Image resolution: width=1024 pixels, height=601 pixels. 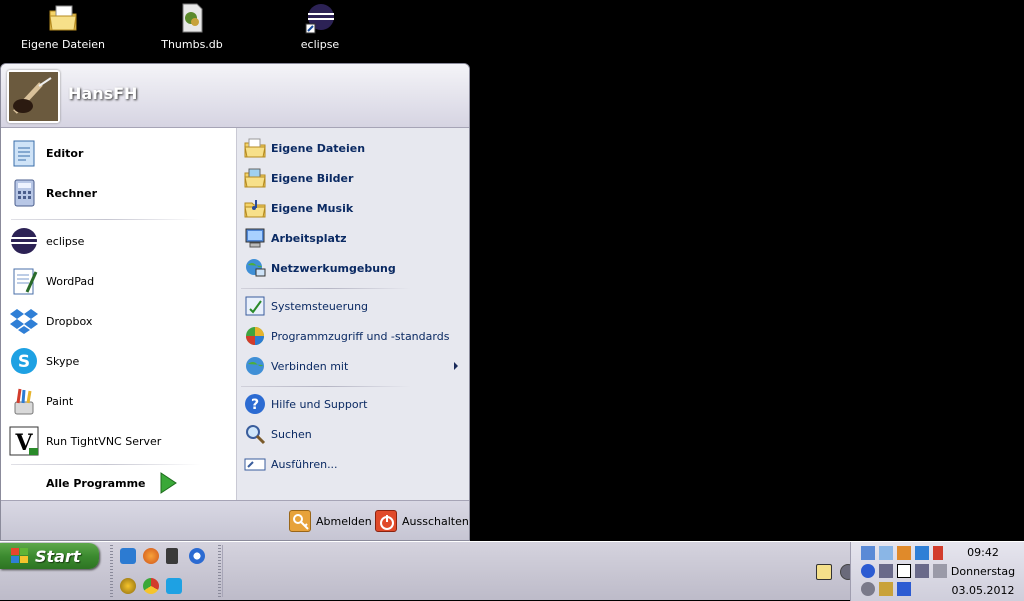 I want to click on place-hilfe: ? Hilfe und Support, so click(x=355, y=404).